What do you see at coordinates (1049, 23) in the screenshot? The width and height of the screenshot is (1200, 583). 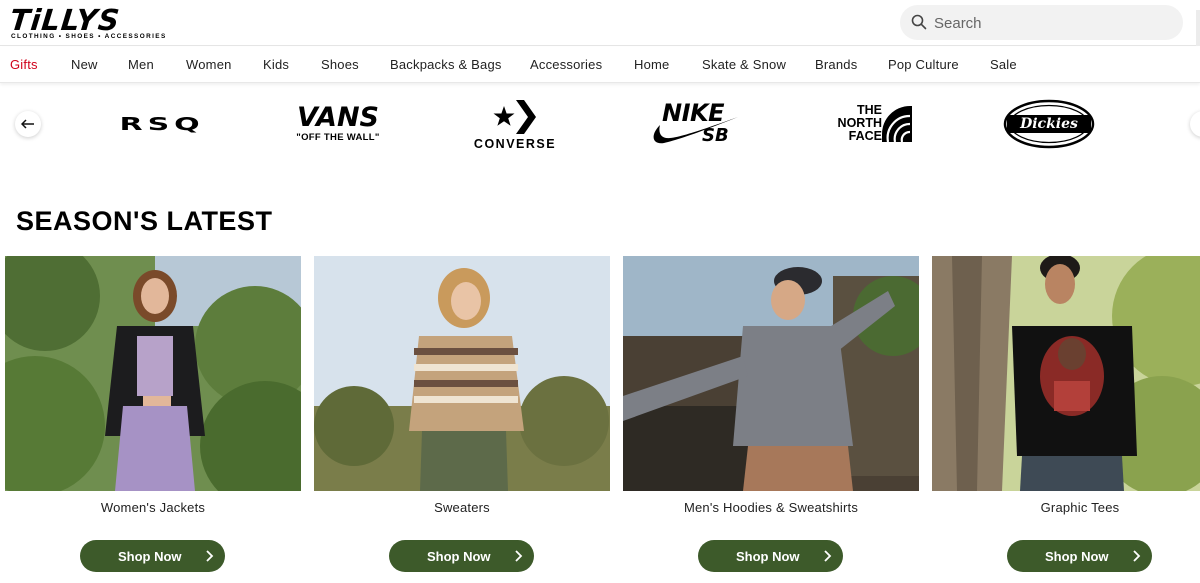 I see `search-input` at bounding box center [1049, 23].